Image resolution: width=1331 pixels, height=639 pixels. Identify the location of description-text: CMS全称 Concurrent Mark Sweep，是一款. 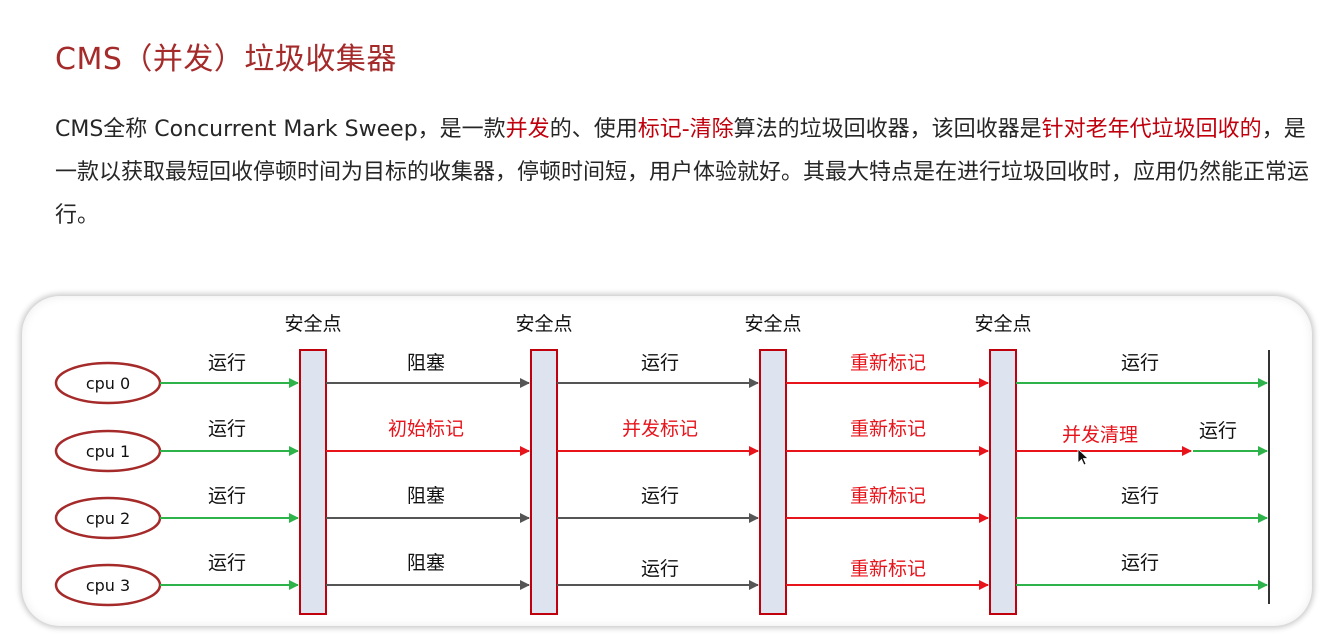
(280, 129).